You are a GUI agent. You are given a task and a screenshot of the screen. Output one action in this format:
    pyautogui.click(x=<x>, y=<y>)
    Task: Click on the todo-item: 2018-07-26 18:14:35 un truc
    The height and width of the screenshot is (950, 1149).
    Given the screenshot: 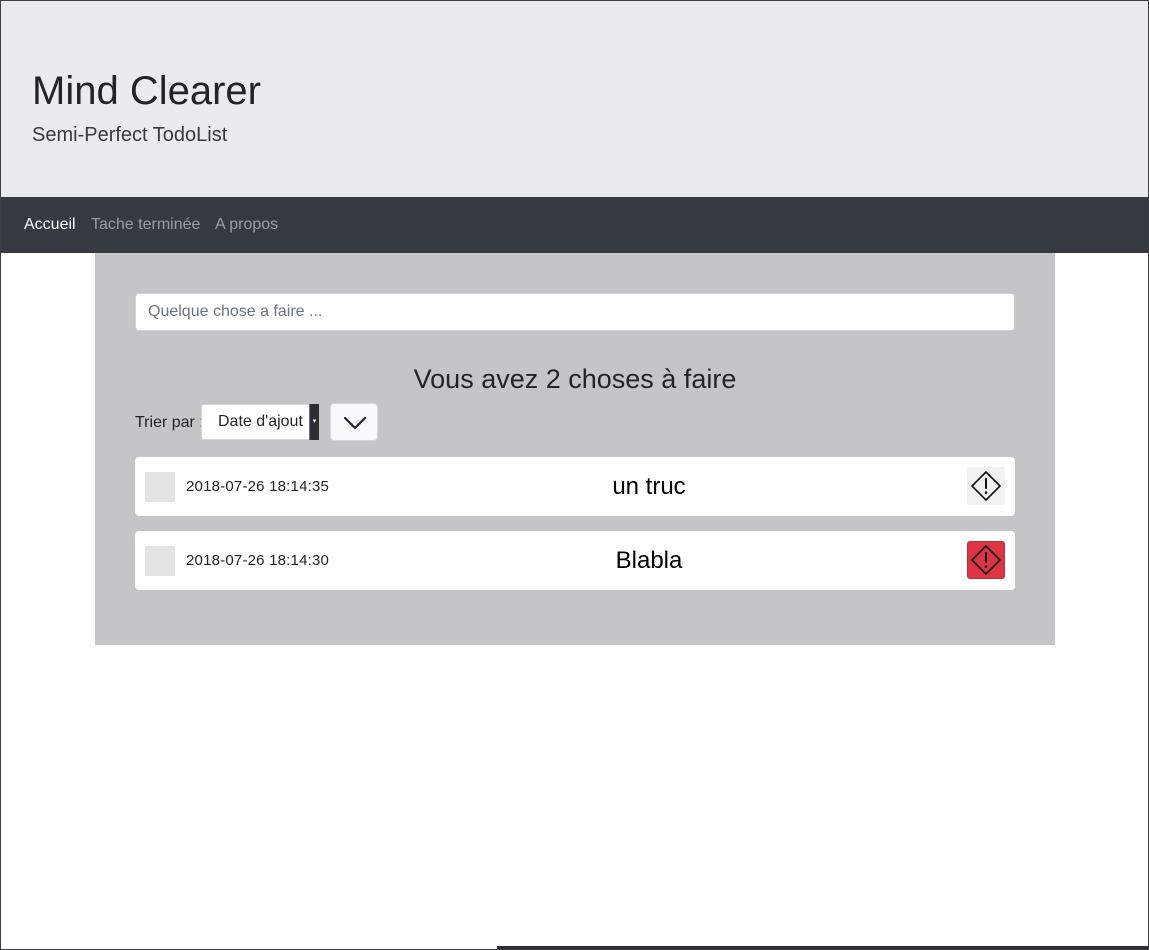 What is the action you would take?
    pyautogui.click(x=575, y=486)
    